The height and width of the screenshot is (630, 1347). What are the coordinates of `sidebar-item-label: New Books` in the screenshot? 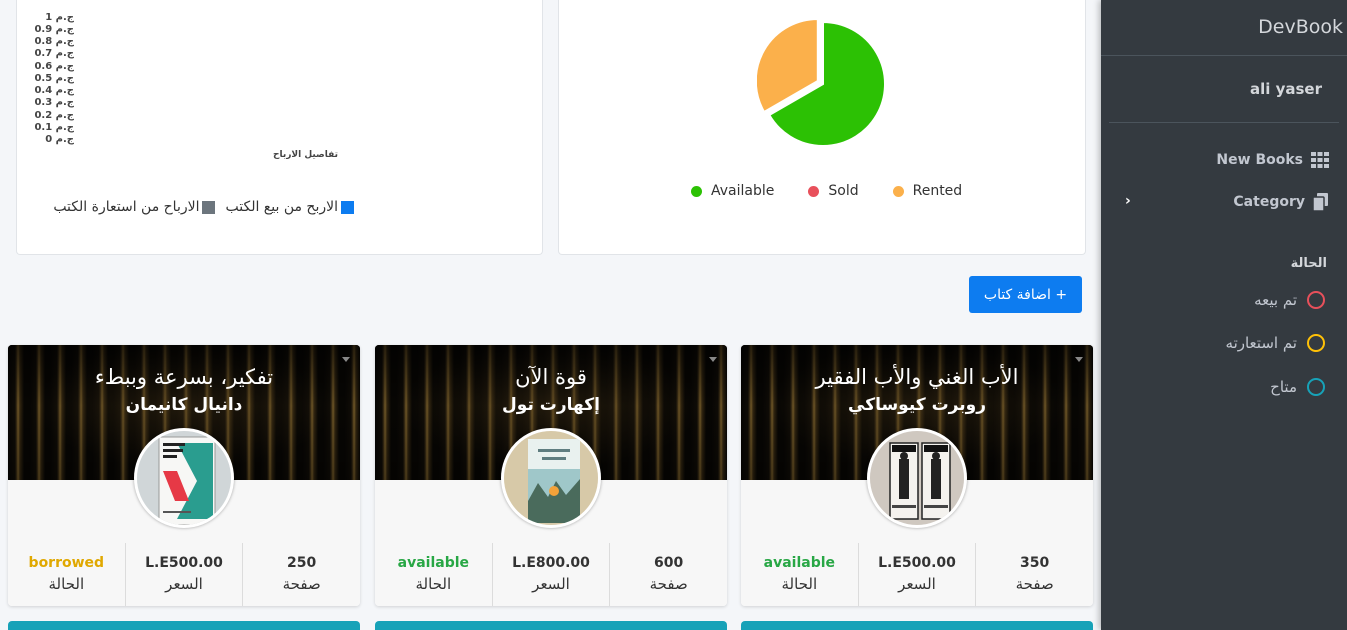 It's located at (1259, 160).